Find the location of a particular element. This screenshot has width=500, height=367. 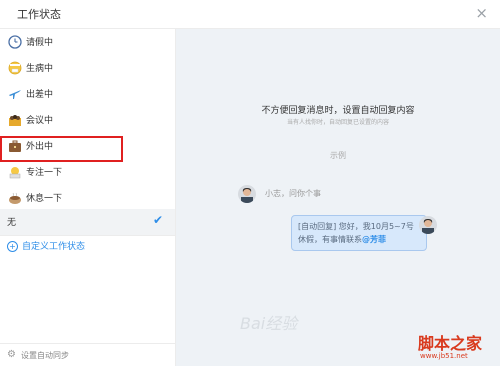

status-item-meeting: 会议中 is located at coordinates (87, 120).